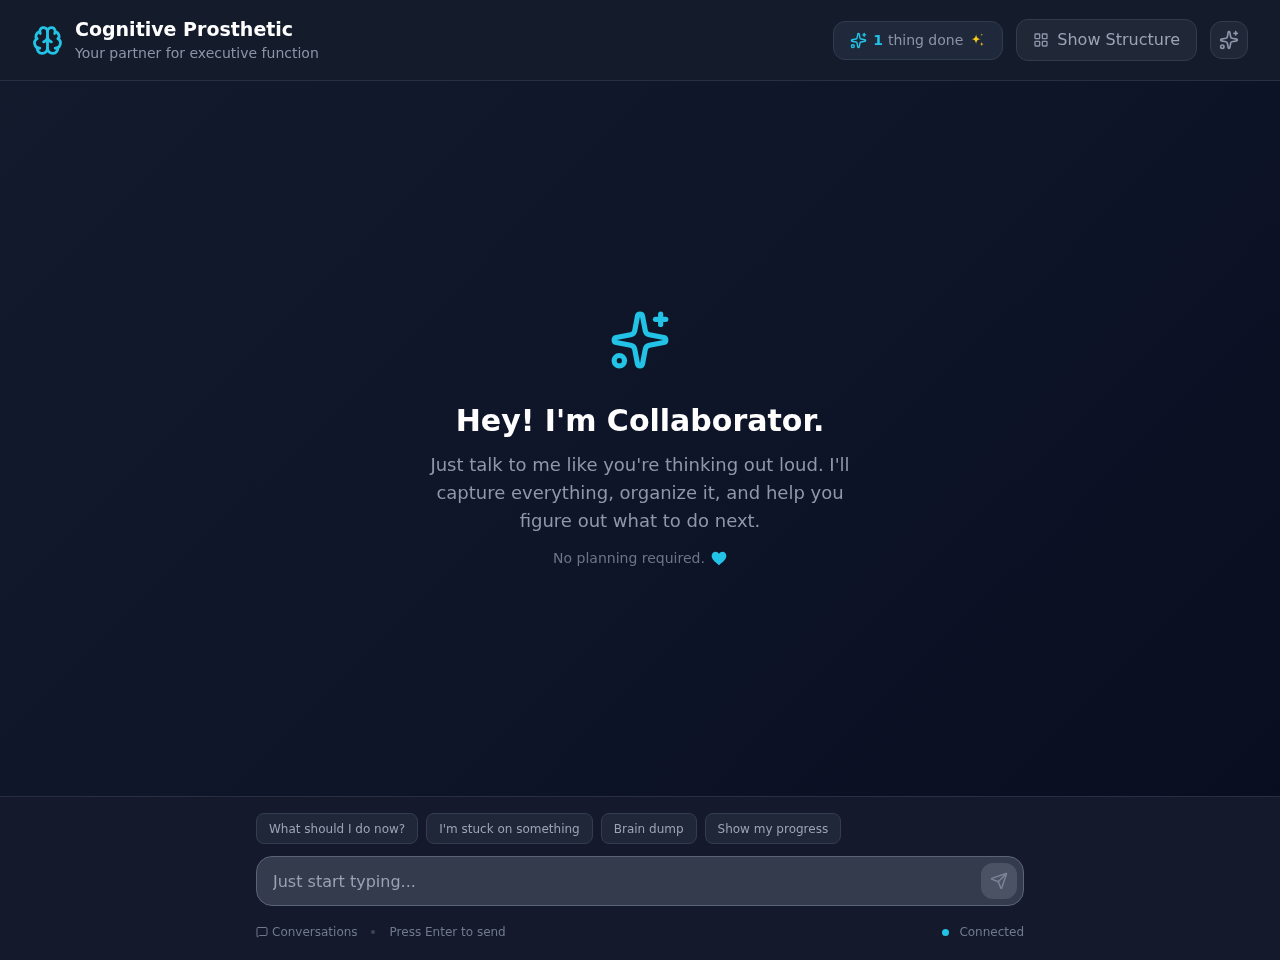 The height and width of the screenshot is (960, 1280). I want to click on suggestion-chip: Show my progress, so click(773, 828).